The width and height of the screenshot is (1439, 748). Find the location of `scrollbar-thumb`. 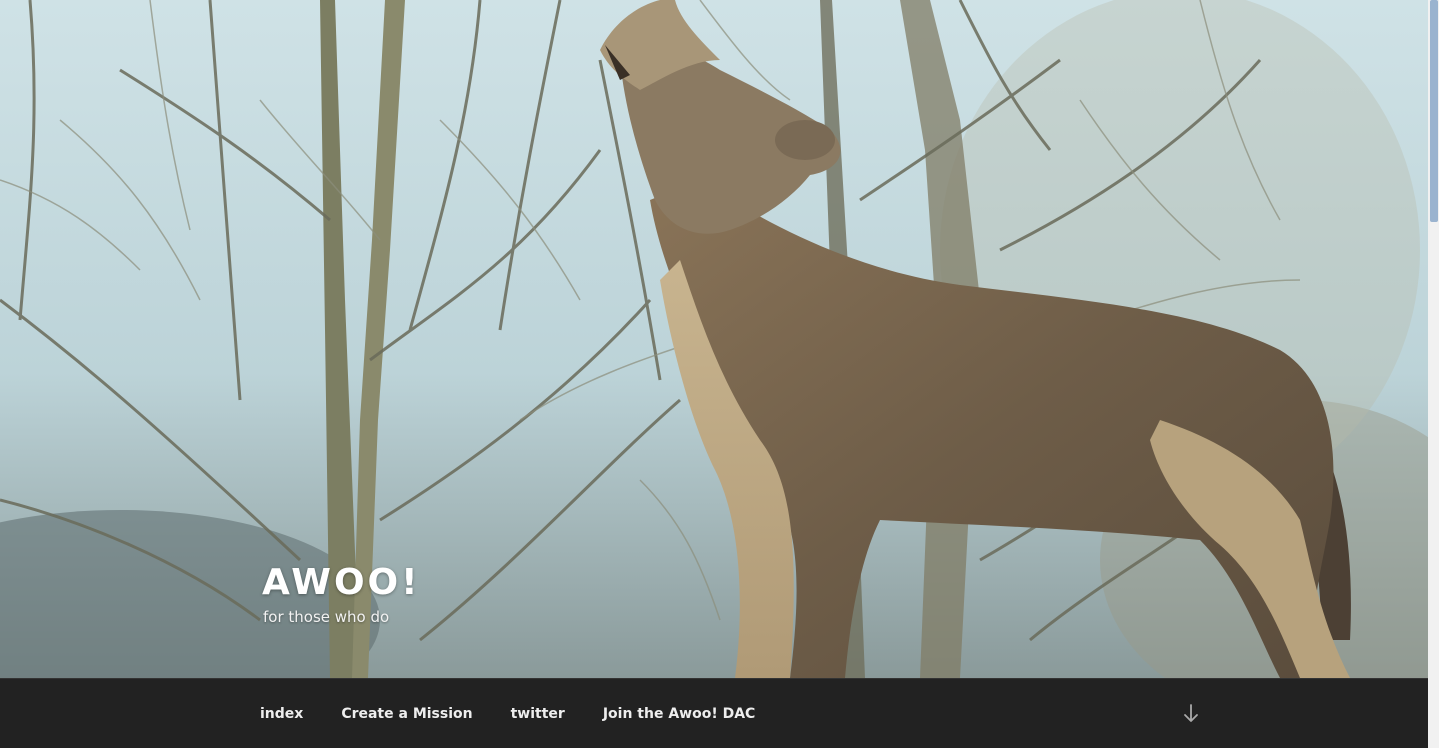

scrollbar-thumb is located at coordinates (1434, 111).